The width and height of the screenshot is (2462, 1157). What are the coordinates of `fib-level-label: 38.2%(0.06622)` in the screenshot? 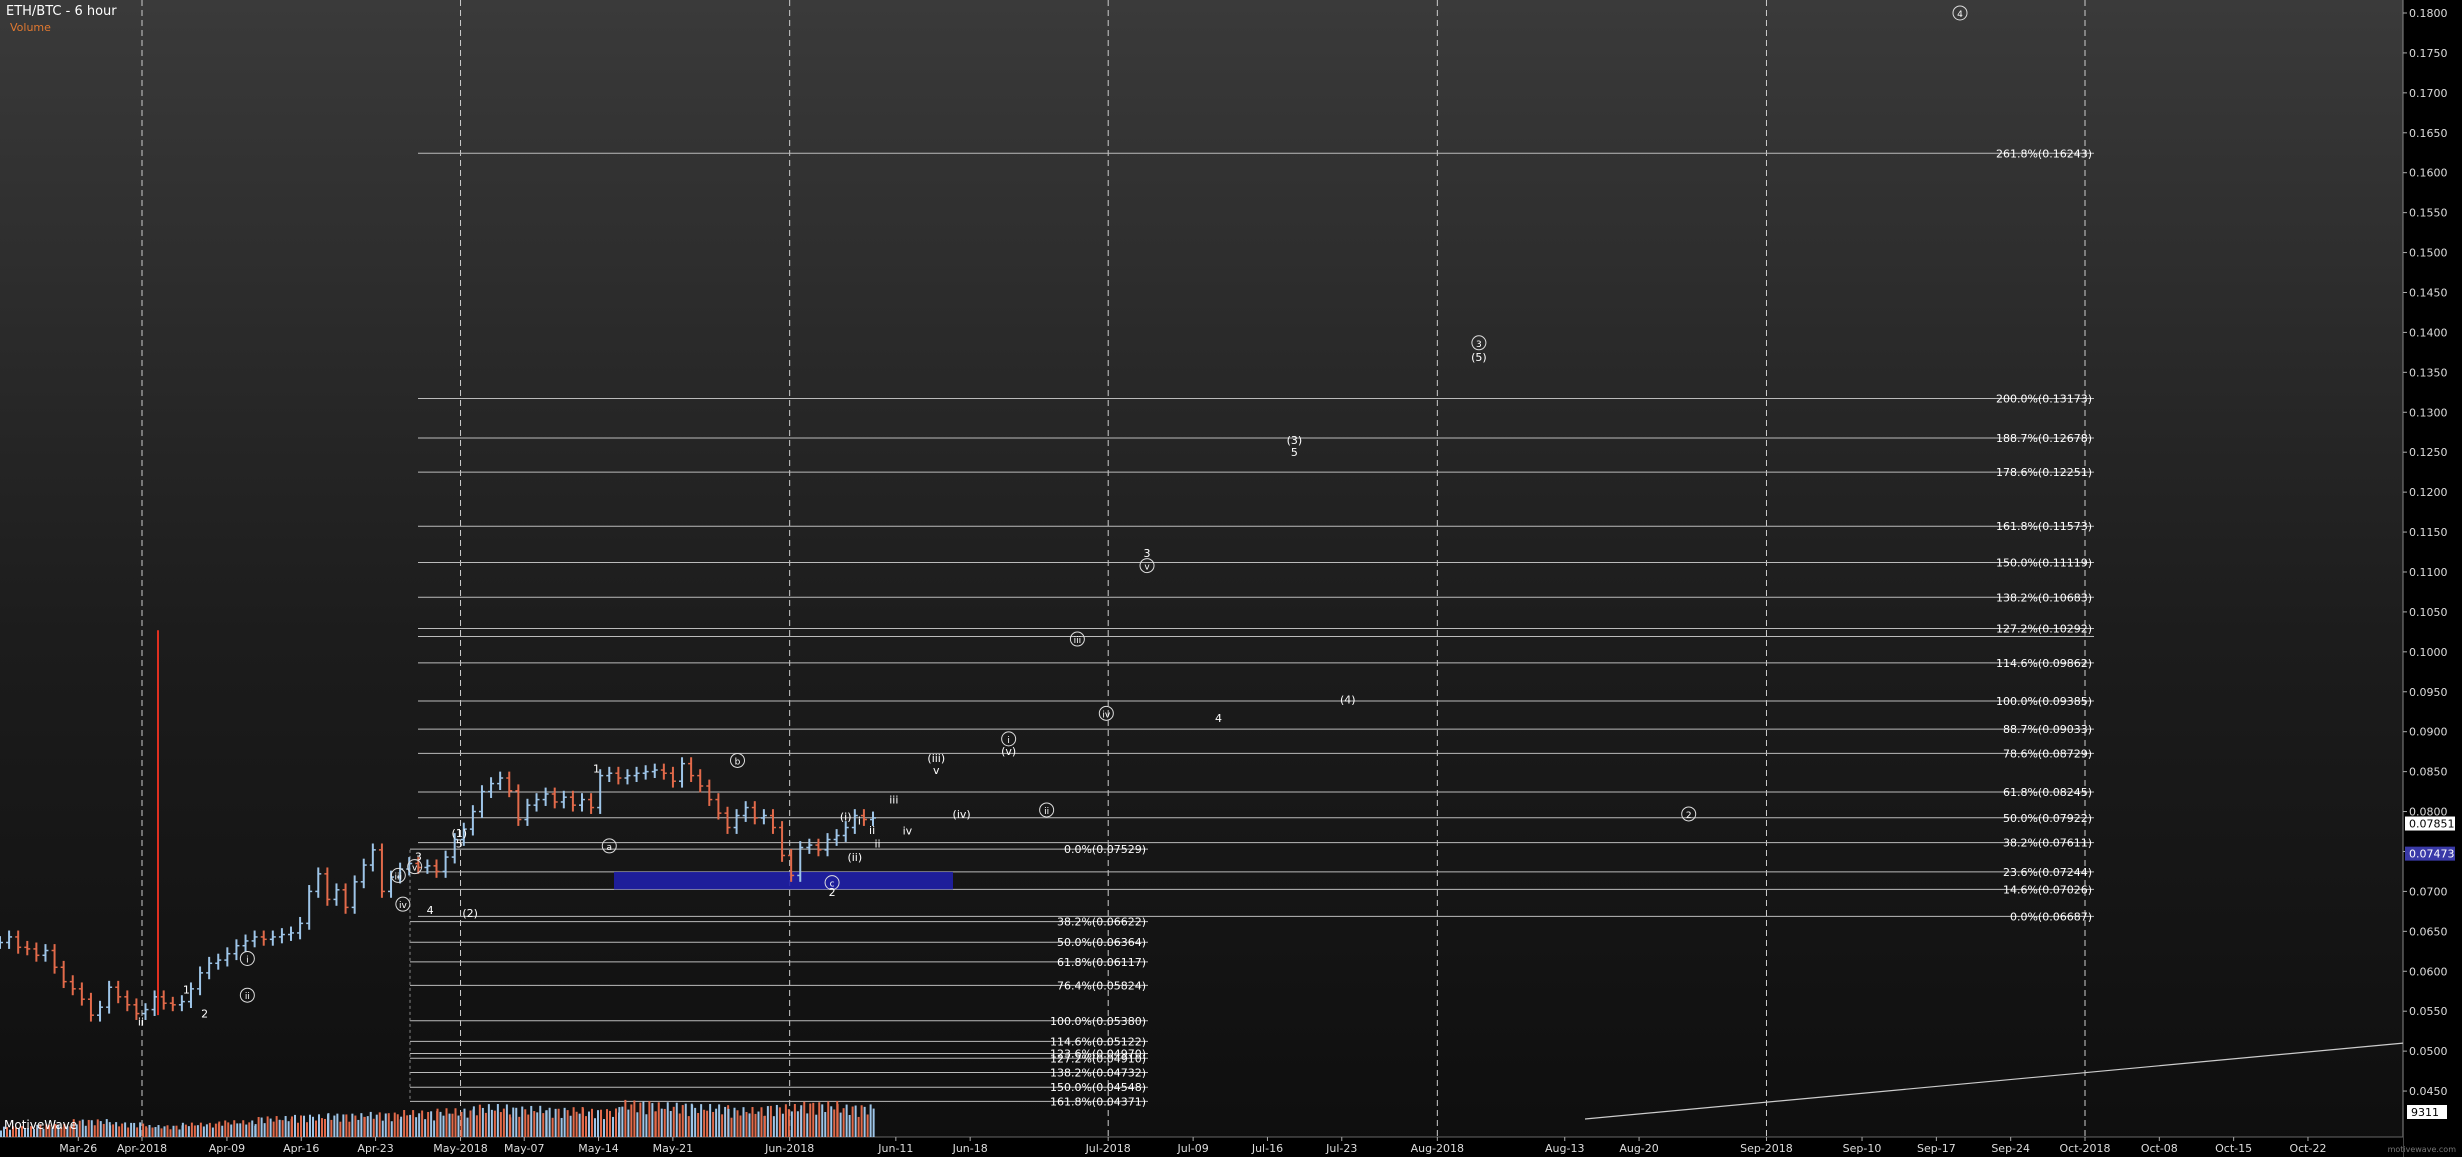 It's located at (1101, 922).